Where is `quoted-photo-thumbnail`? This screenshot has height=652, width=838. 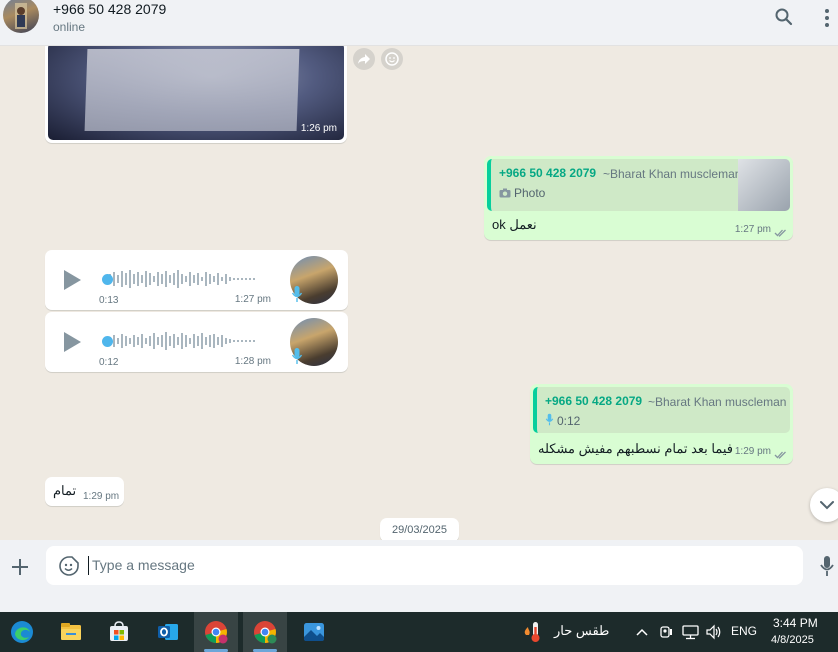 quoted-photo-thumbnail is located at coordinates (764, 185).